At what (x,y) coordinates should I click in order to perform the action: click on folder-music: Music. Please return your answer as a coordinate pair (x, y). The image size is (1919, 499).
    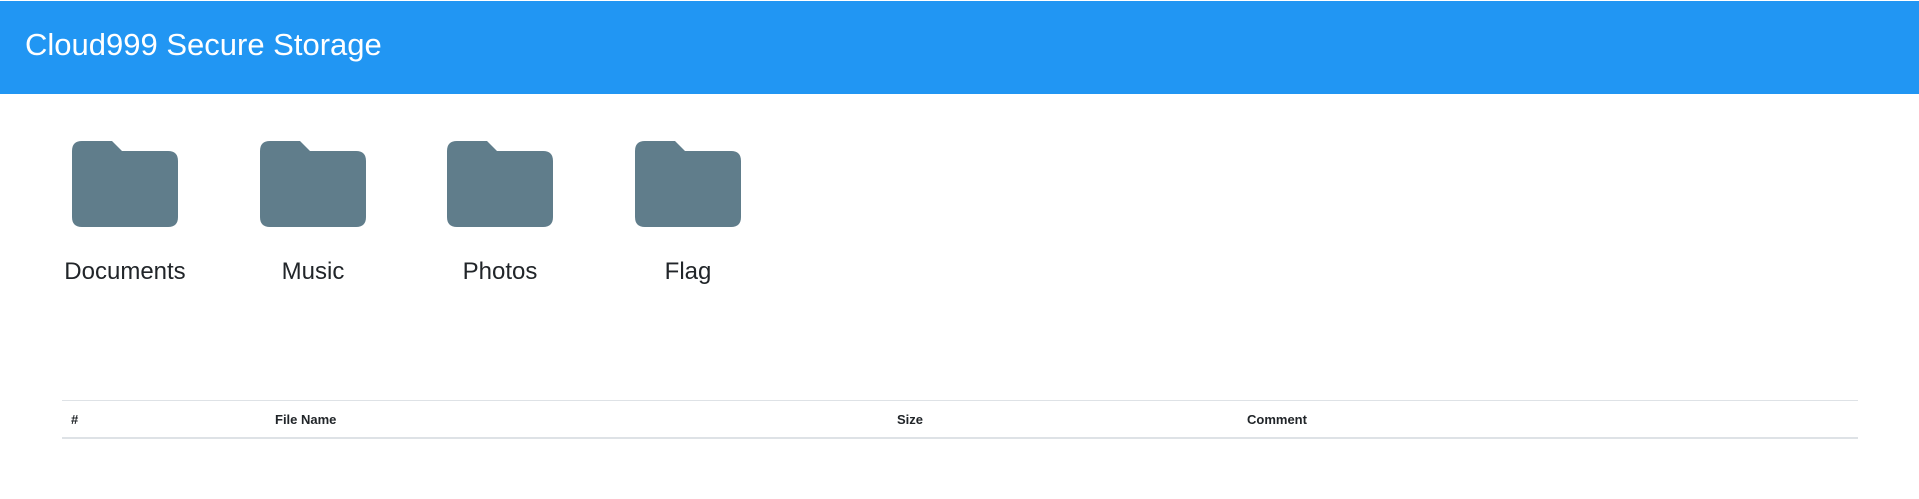
    Looking at the image, I should click on (313, 216).